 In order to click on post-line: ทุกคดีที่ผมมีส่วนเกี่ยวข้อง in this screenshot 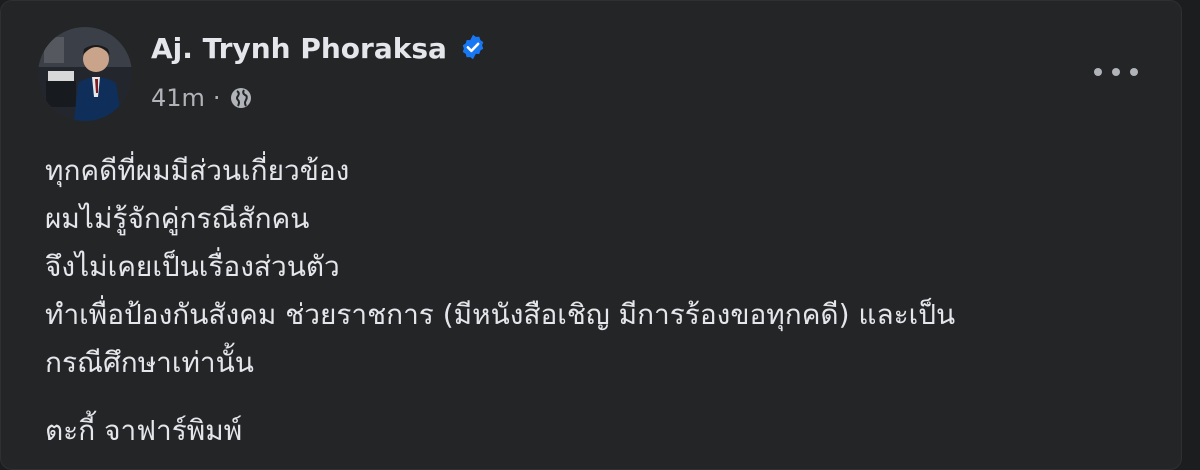, I will do `click(197, 170)`.